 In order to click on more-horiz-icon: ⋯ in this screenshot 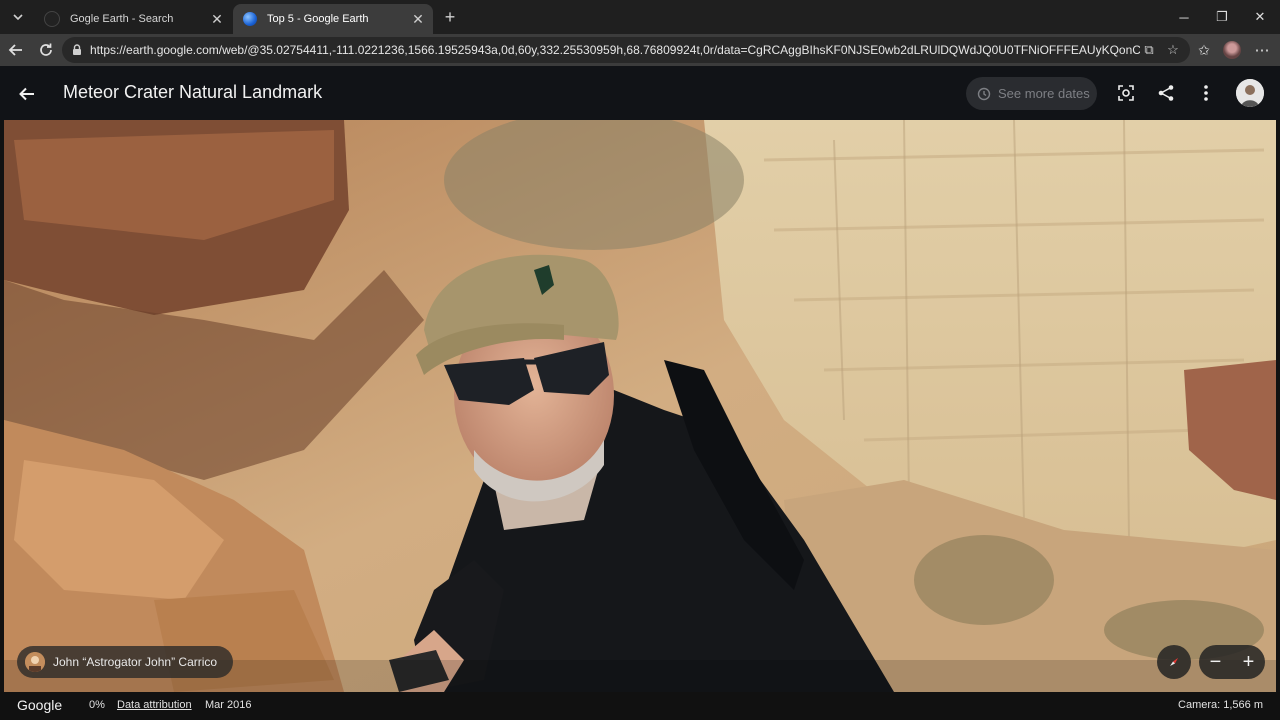, I will do `click(1262, 50)`.